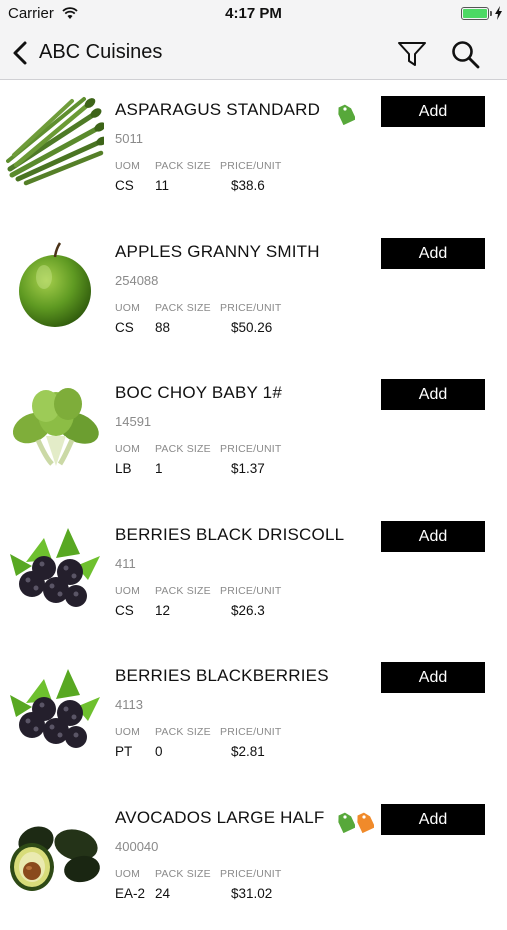  I want to click on battery-icon, so click(475, 13).